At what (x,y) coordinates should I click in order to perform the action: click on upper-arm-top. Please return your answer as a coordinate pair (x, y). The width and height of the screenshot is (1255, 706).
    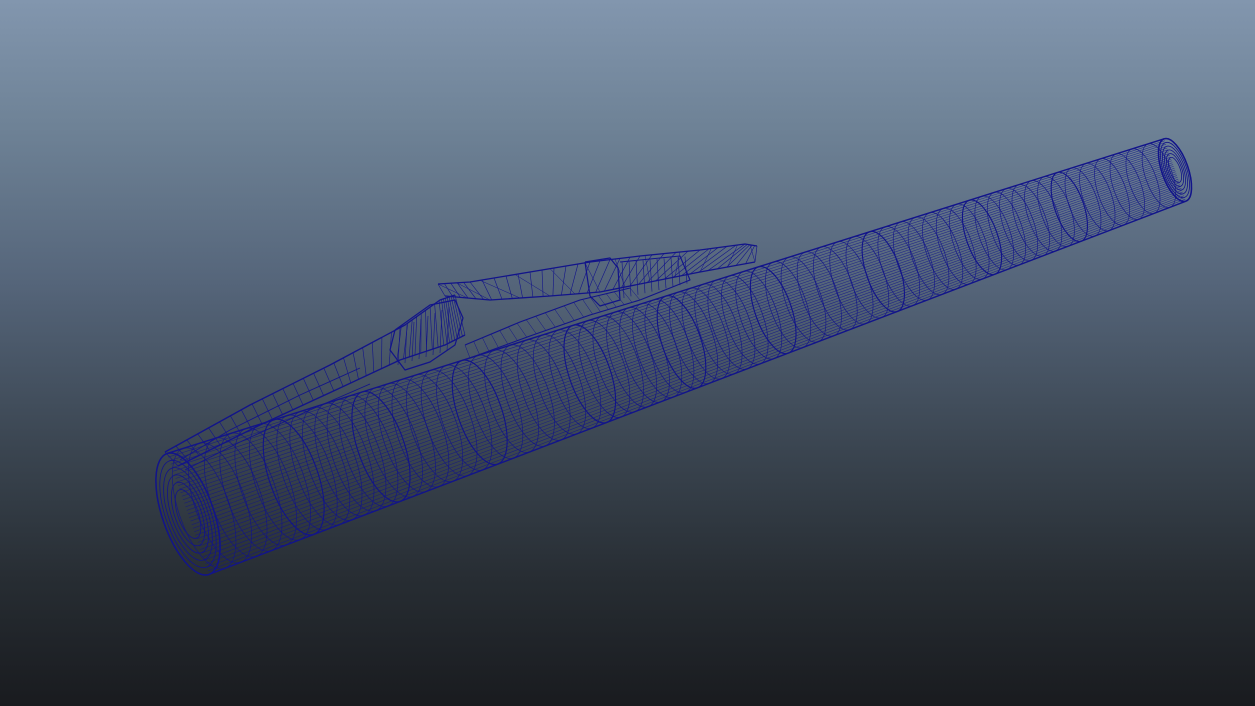
    Looking at the image, I should click on (597, 264).